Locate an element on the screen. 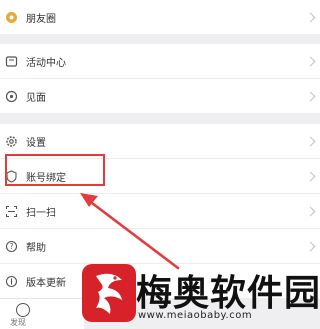  menu-item-moments: 朋友圈 is located at coordinates (160, 17).